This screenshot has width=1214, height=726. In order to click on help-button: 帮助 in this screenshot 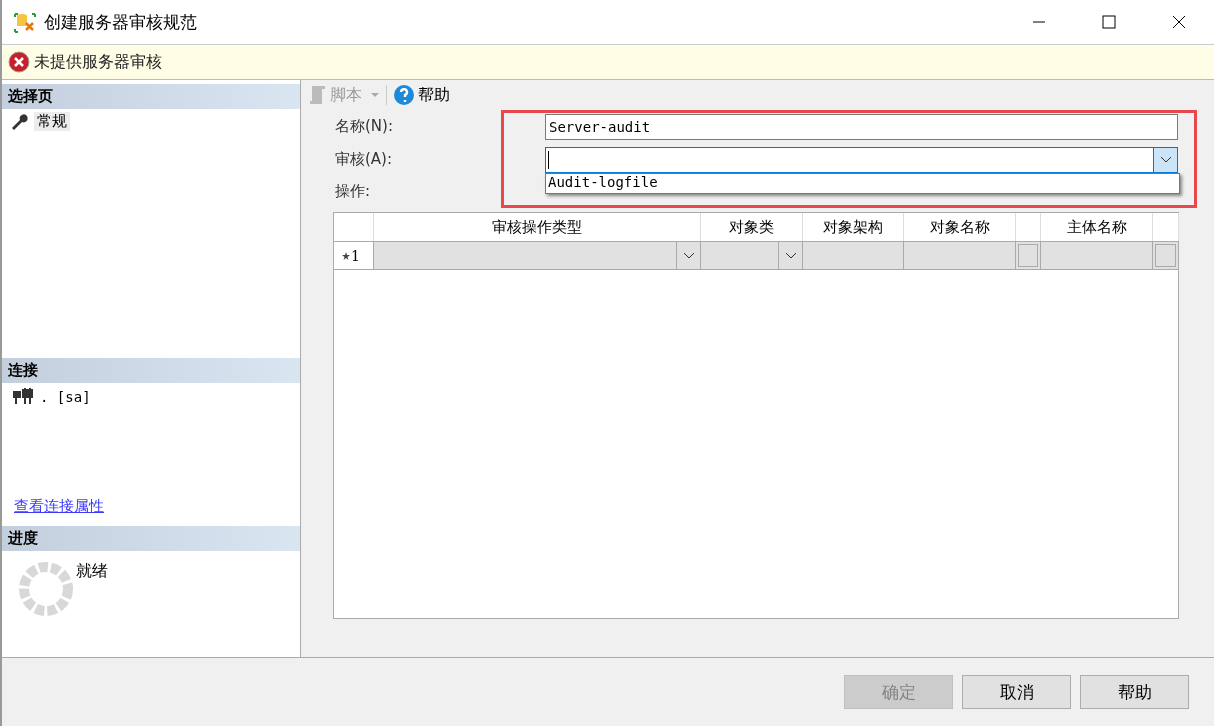, I will do `click(421, 95)`.